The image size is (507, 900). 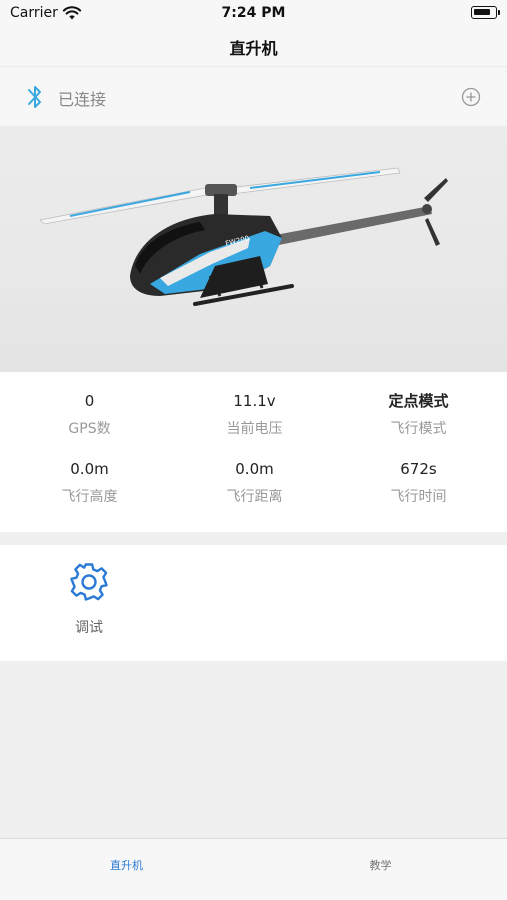 What do you see at coordinates (254, 414) in the screenshot?
I see `stat-voltage: 11.1v 当前电压` at bounding box center [254, 414].